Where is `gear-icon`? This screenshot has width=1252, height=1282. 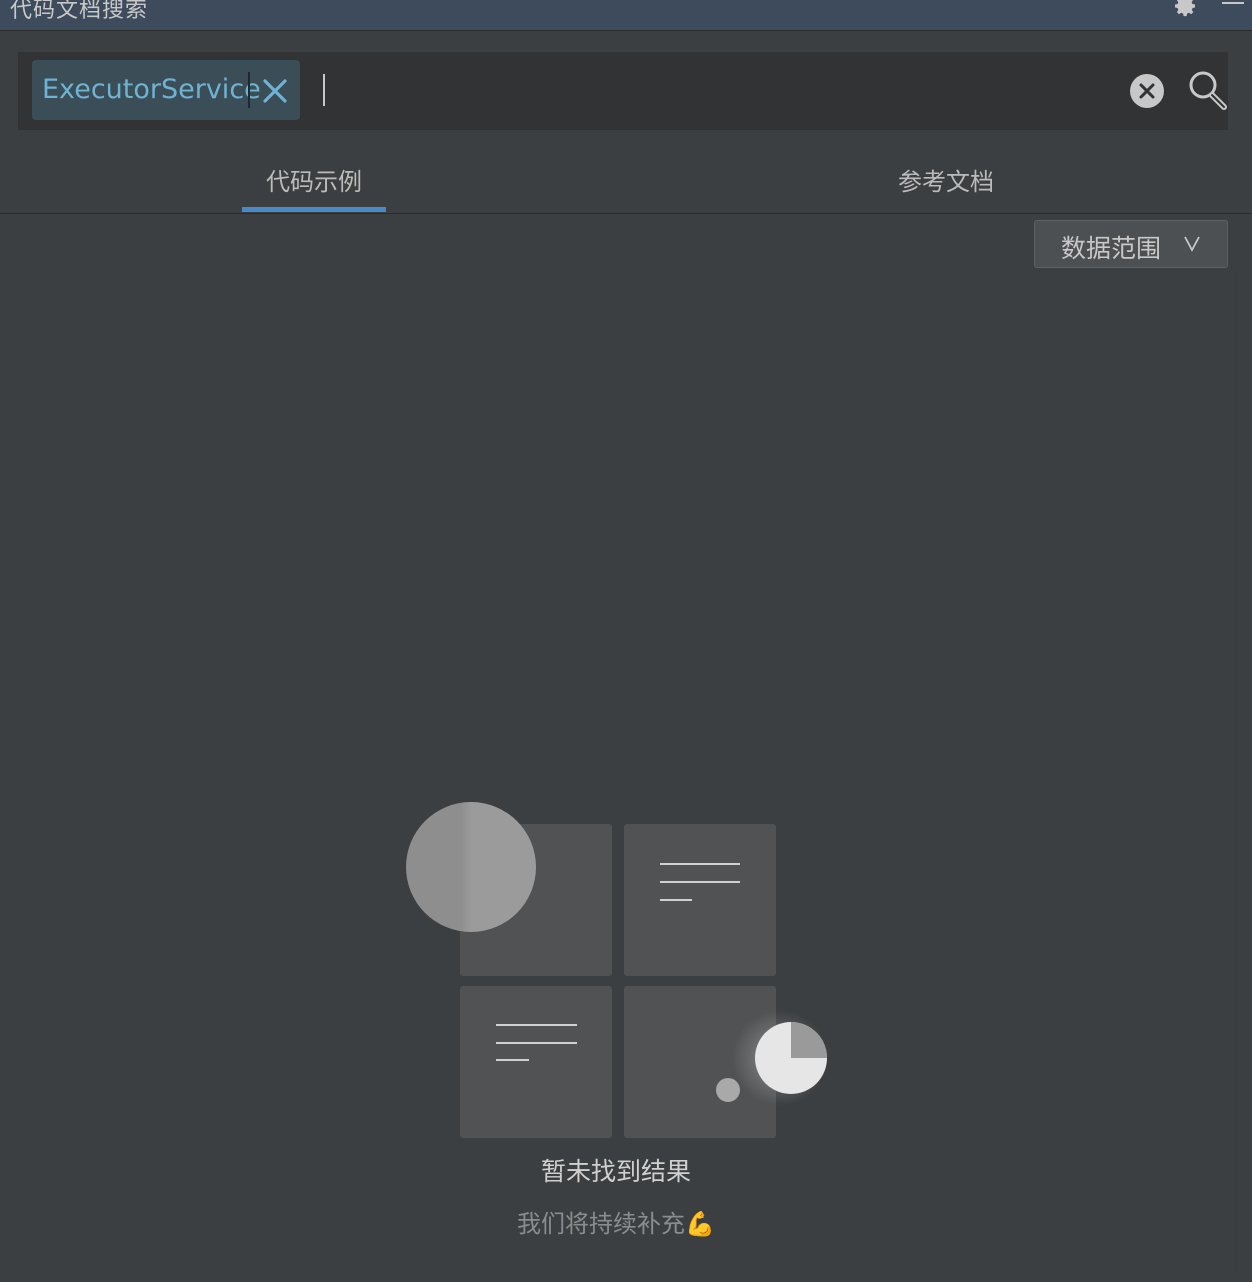 gear-icon is located at coordinates (1186, 9).